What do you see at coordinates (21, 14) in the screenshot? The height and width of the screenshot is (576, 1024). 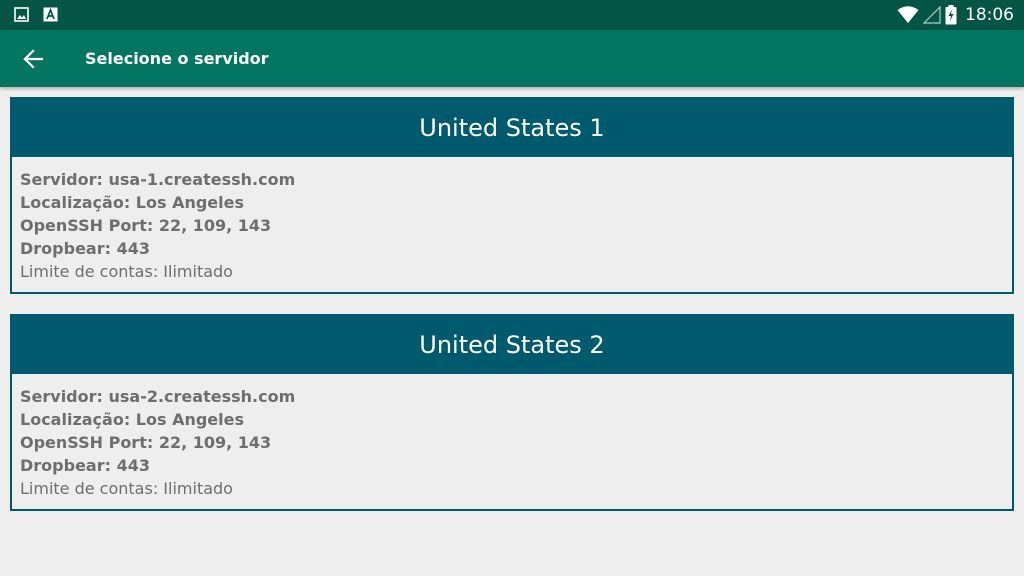 I see `image-notification-icon` at bounding box center [21, 14].